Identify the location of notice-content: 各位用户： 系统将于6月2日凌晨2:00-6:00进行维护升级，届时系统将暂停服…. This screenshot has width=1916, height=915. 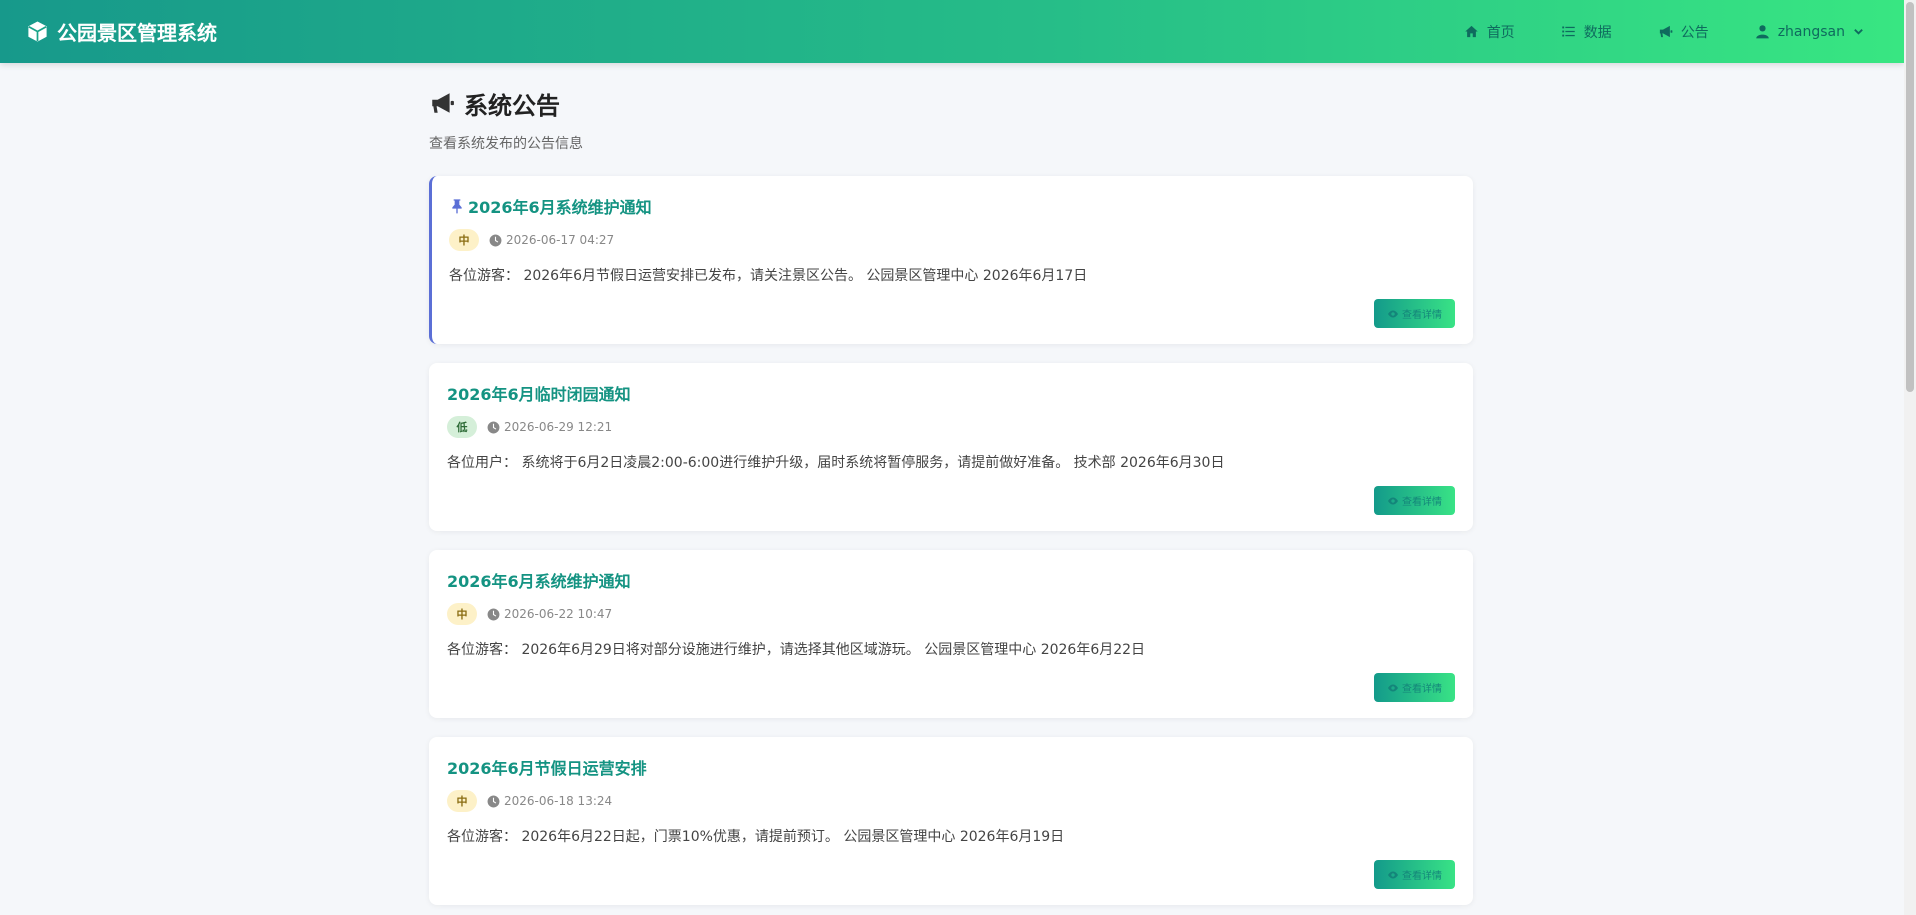
(836, 463).